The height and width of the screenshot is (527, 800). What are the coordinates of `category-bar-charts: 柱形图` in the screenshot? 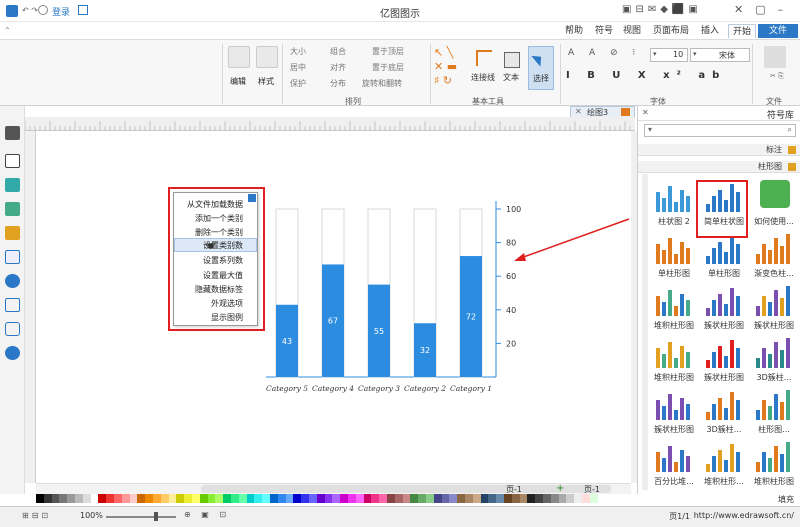 It's located at (719, 167).